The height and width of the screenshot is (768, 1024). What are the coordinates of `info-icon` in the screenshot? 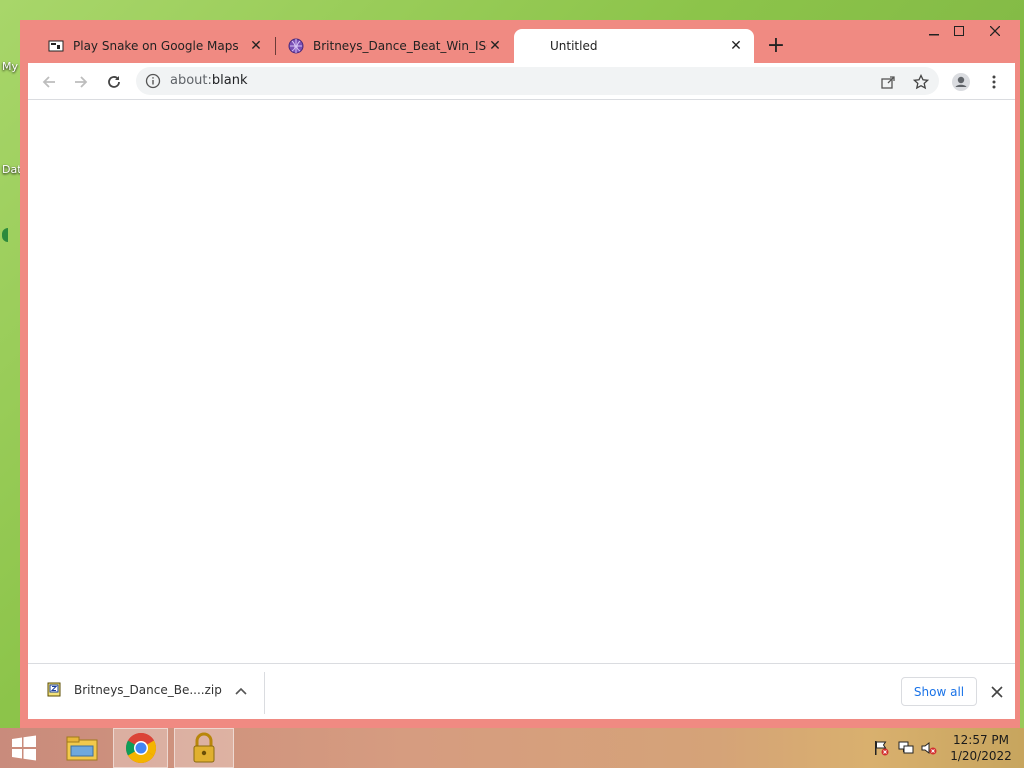 It's located at (153, 81).